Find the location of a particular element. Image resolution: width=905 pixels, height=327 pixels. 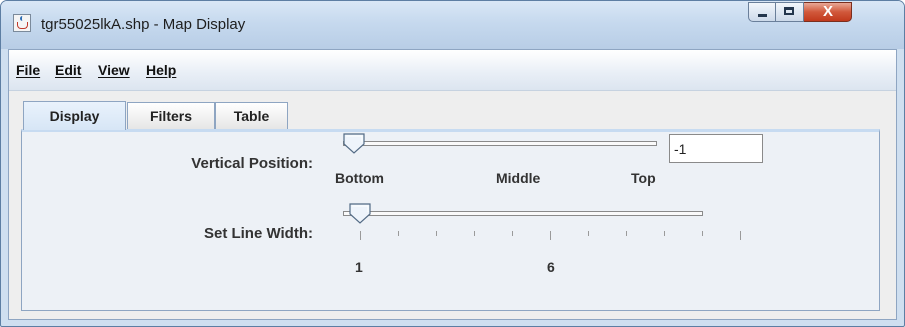

tab-display: Display is located at coordinates (74, 115).